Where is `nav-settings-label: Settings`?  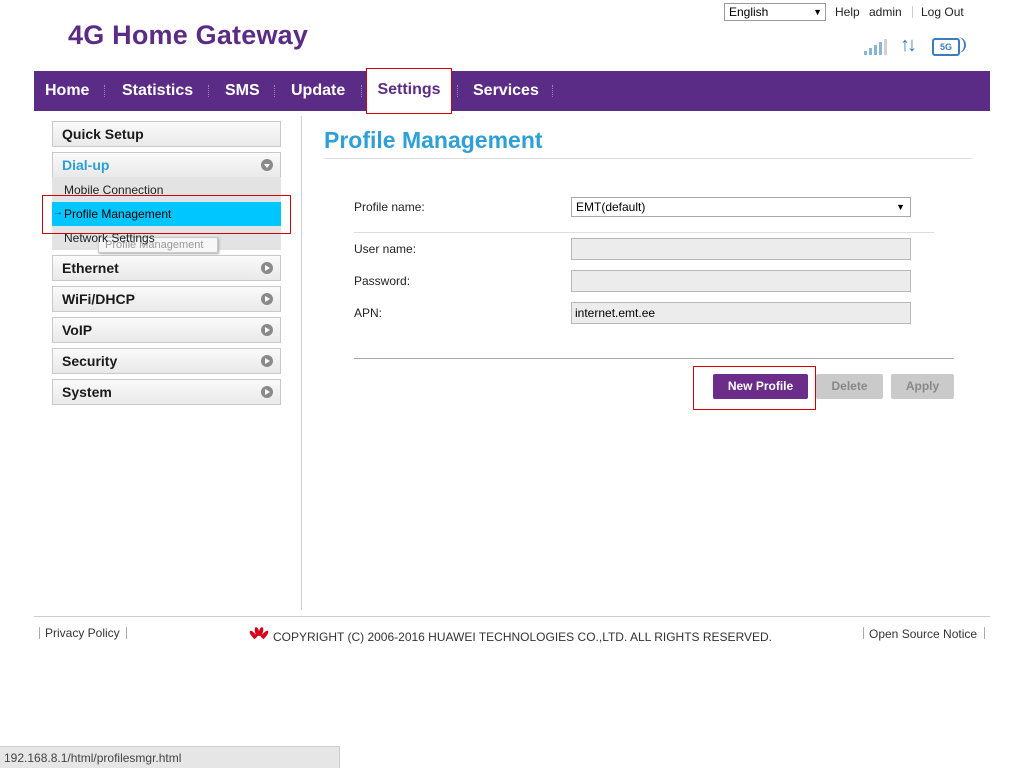
nav-settings-label: Settings is located at coordinates (409, 89).